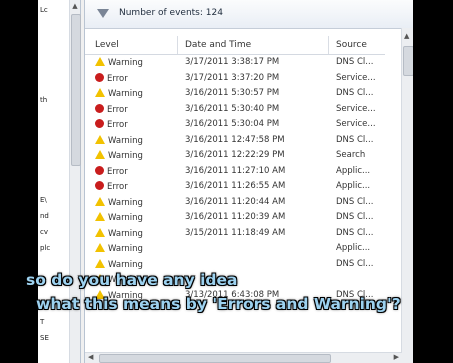 The height and width of the screenshot is (363, 453). What do you see at coordinates (351, 45) in the screenshot?
I see `column-header-source: Source` at bounding box center [351, 45].